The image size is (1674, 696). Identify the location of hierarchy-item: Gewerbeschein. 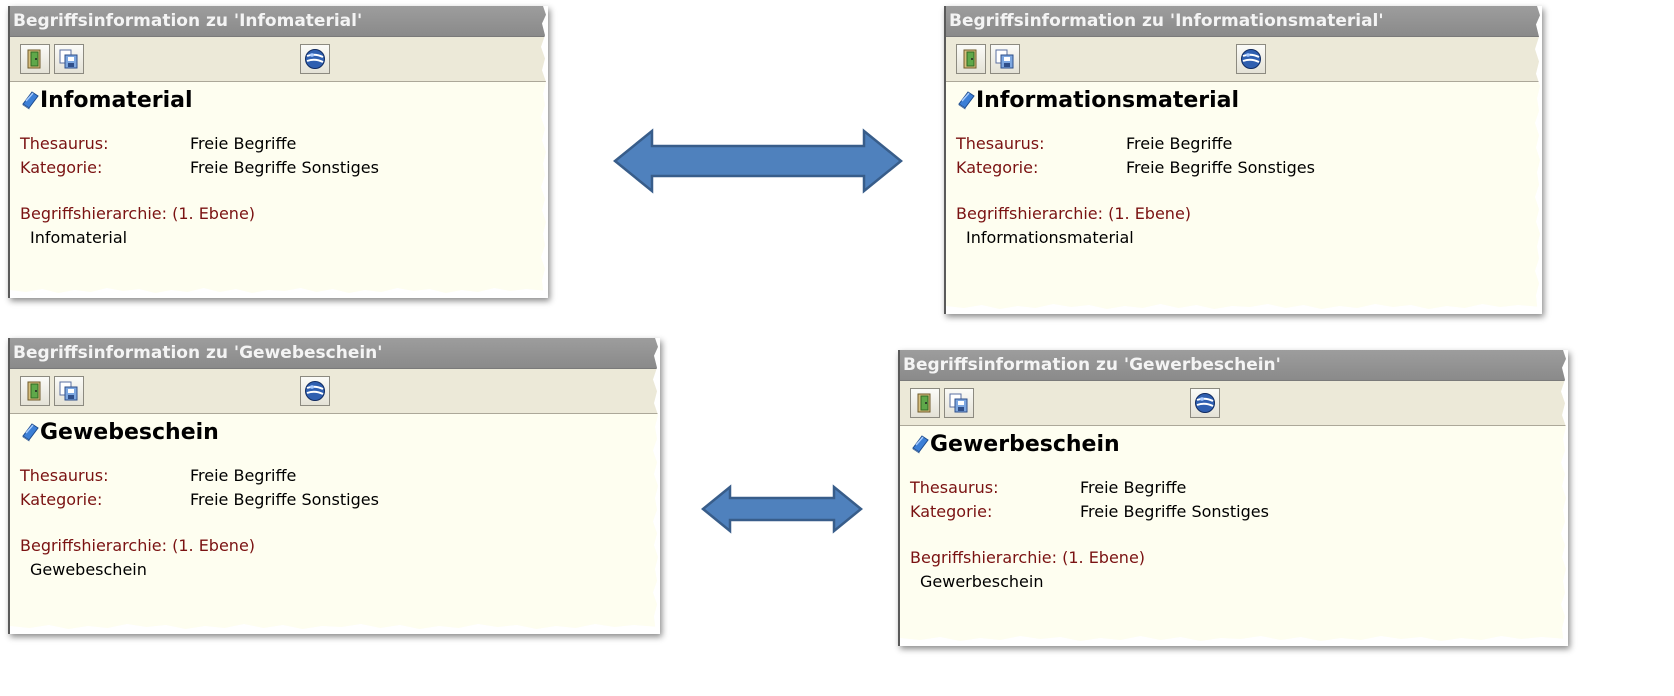
(981, 581).